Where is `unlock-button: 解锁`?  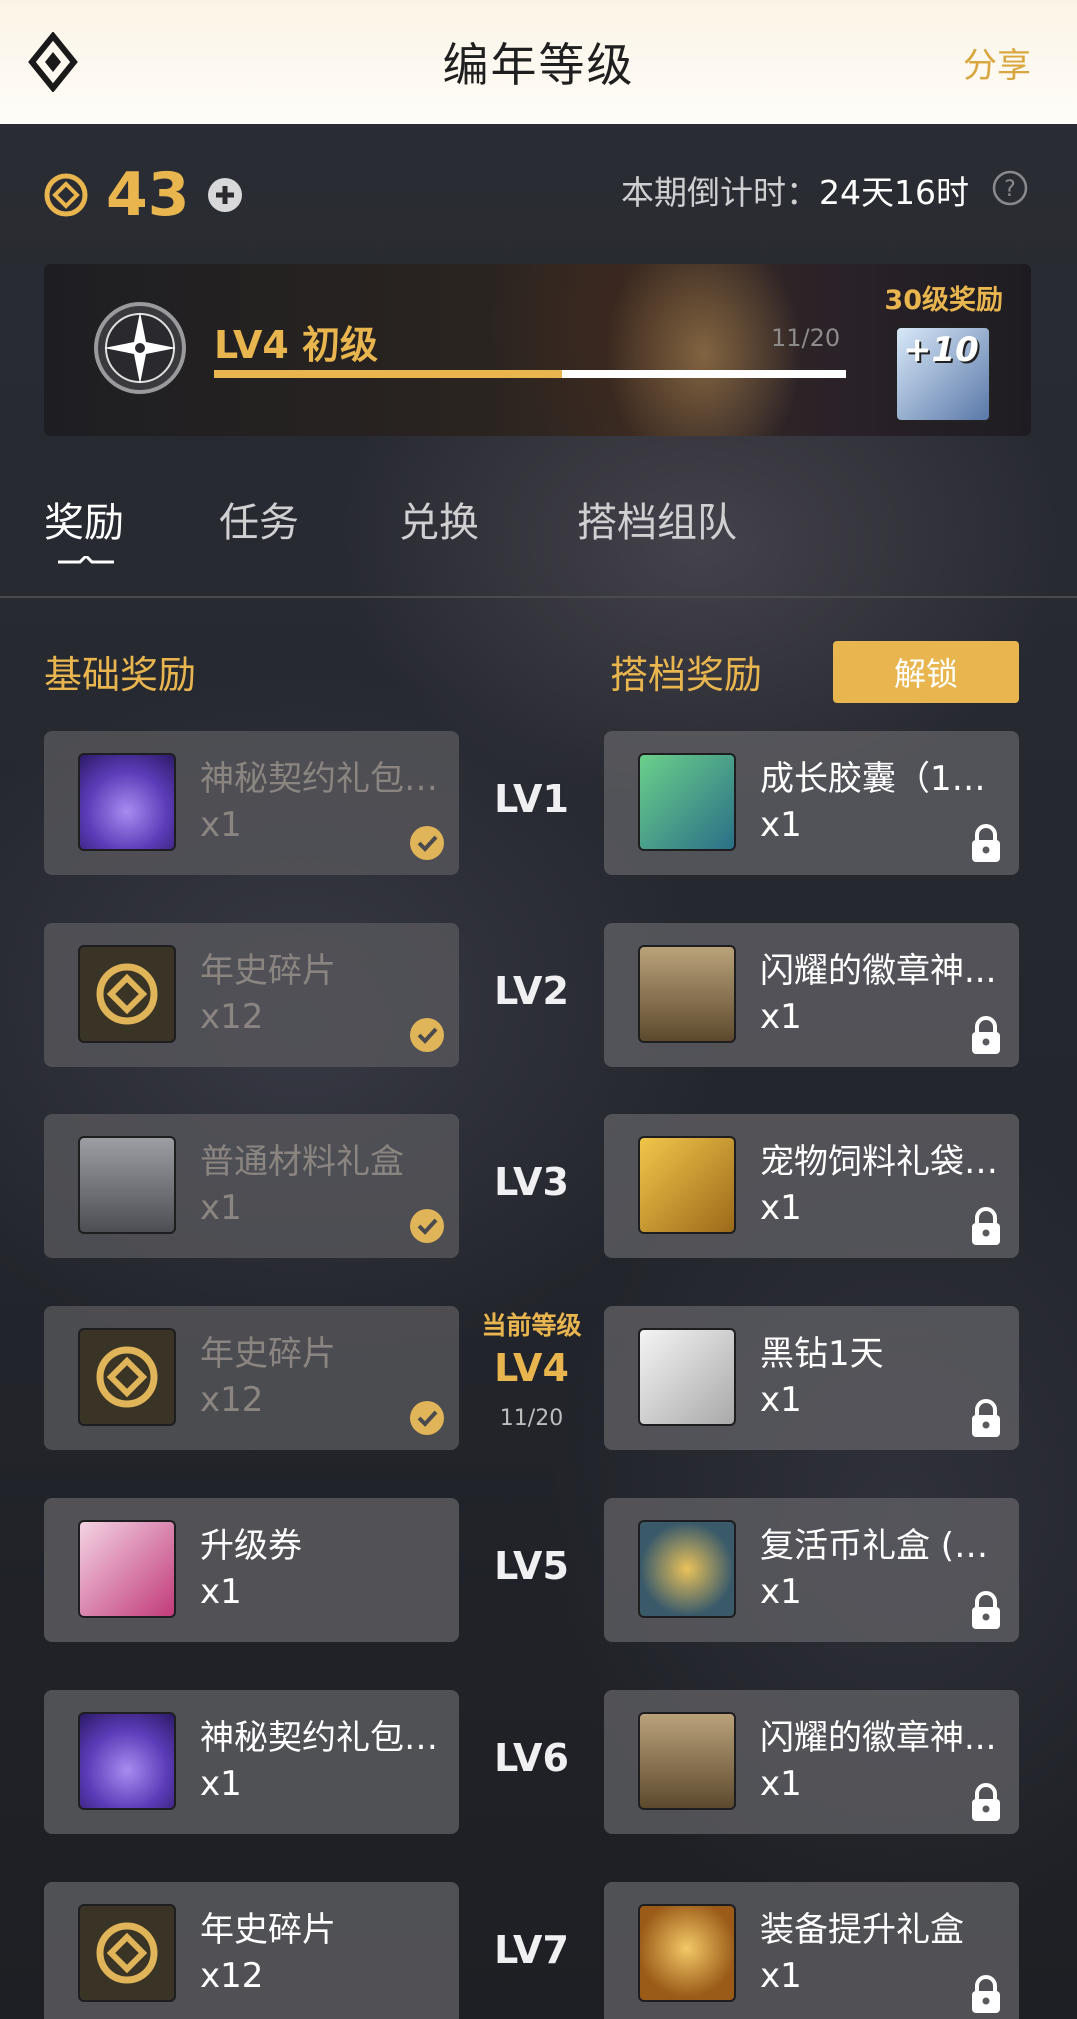 unlock-button: 解锁 is located at coordinates (926, 672).